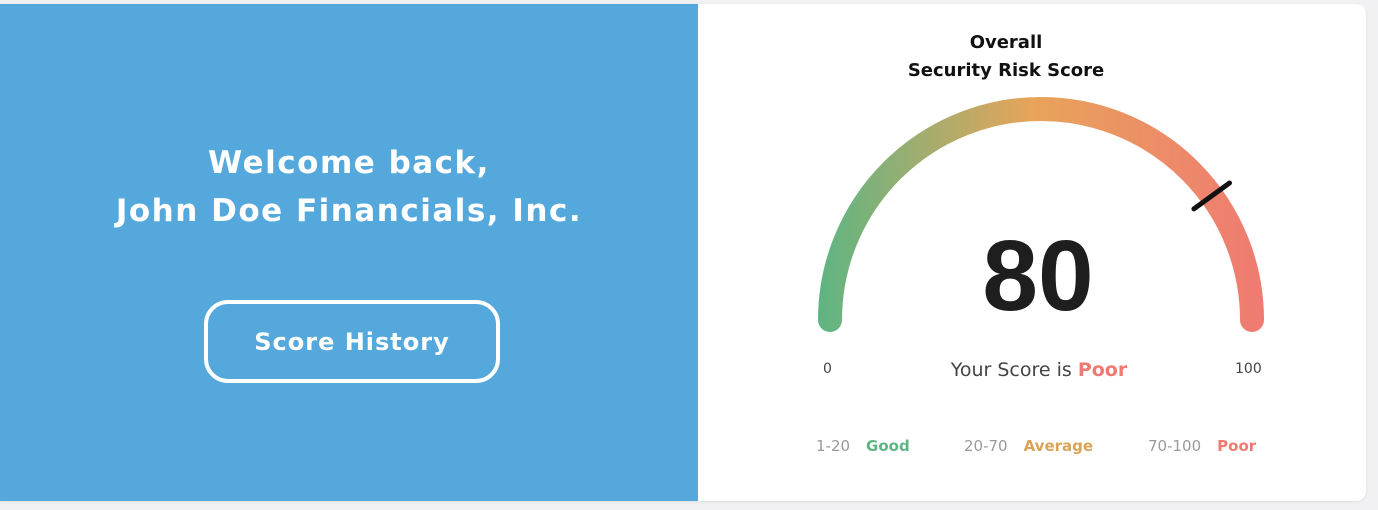 This screenshot has height=510, width=1378. What do you see at coordinates (1102, 370) in the screenshot?
I see `score-status-word: Poor` at bounding box center [1102, 370].